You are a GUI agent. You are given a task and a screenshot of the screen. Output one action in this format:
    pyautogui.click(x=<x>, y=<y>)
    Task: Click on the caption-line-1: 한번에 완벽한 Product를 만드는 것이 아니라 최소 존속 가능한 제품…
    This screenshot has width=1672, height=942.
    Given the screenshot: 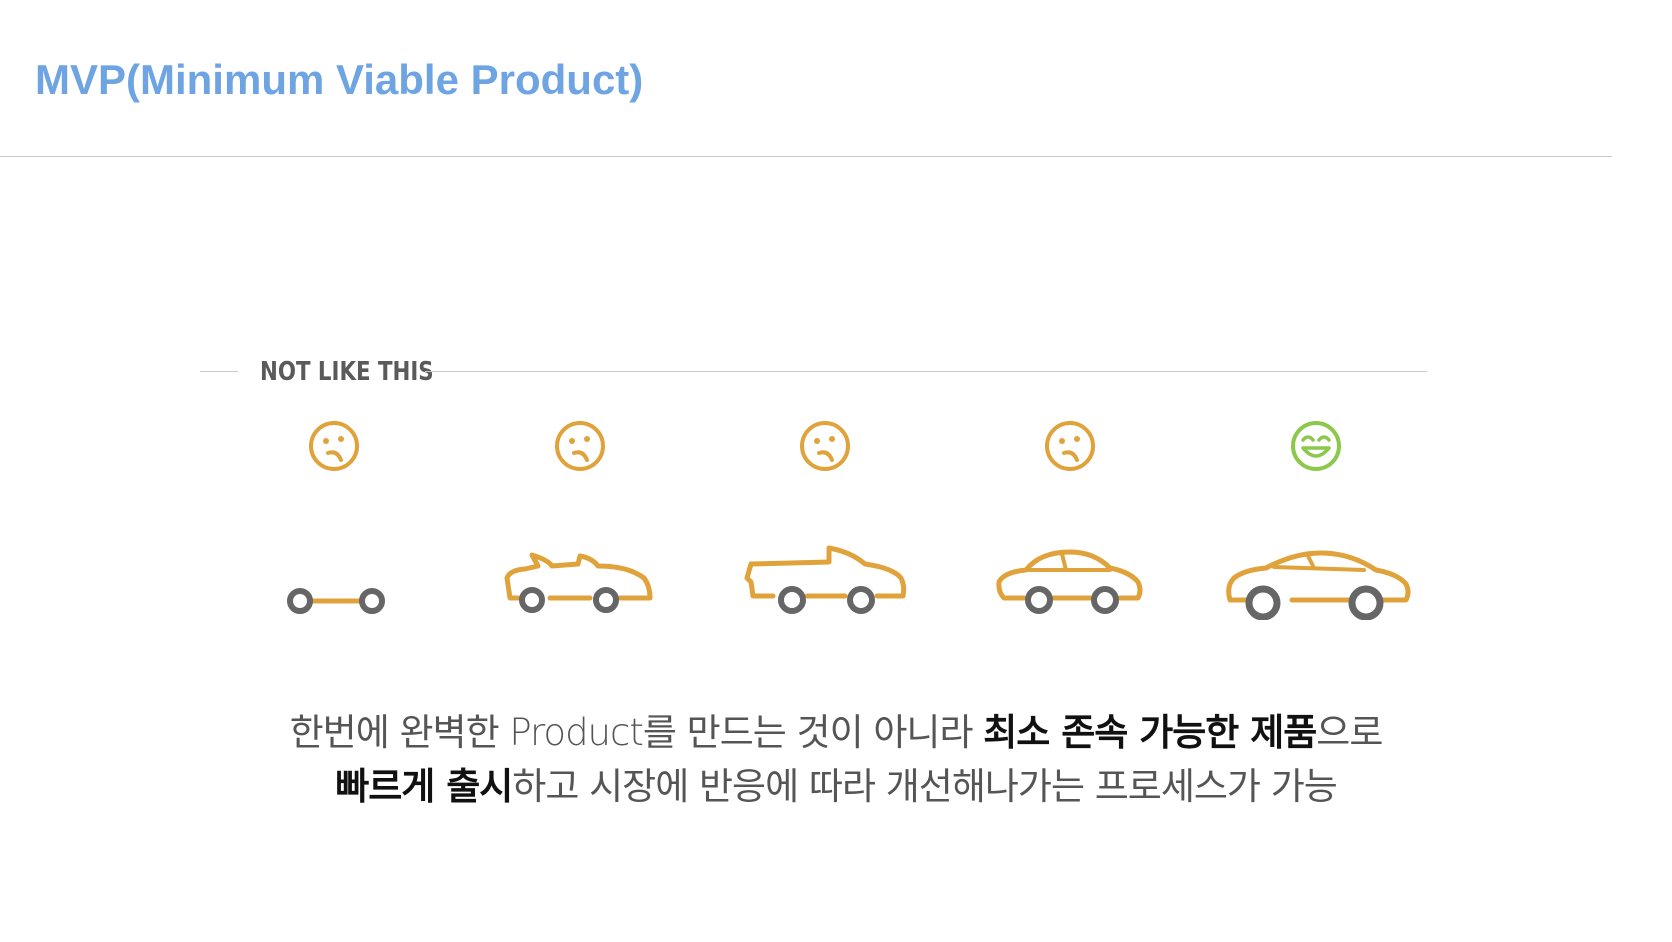 What is the action you would take?
    pyautogui.click(x=836, y=733)
    